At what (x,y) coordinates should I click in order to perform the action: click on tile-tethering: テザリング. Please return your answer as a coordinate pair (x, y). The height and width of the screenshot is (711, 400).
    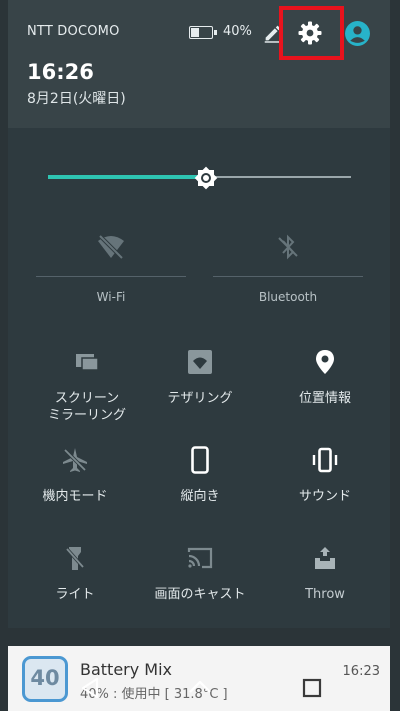
    Looking at the image, I should click on (200, 377).